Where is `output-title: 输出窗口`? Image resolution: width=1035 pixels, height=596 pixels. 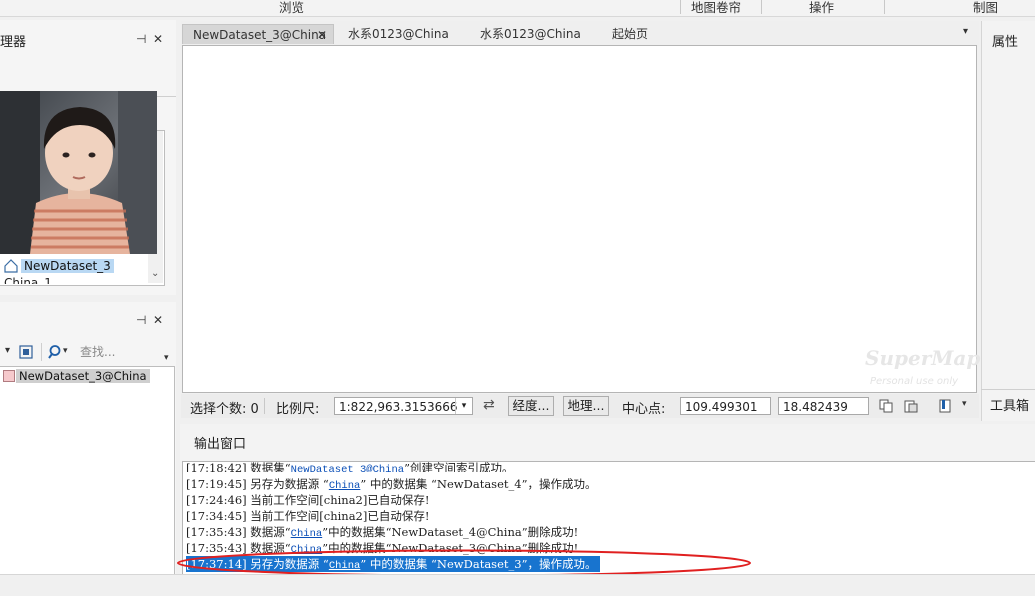 output-title: 输出窗口 is located at coordinates (220, 444).